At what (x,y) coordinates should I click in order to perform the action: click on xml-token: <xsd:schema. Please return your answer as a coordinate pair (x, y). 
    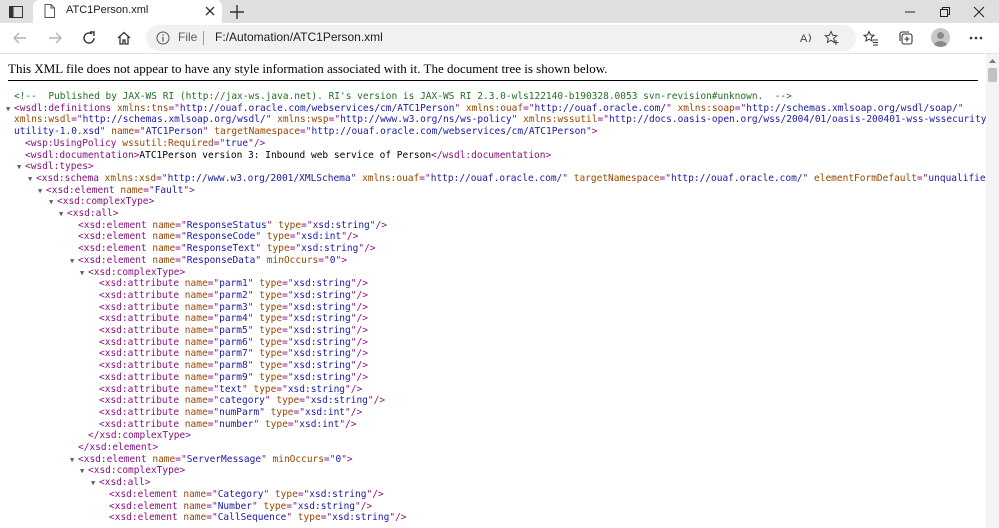
    Looking at the image, I should click on (70, 178).